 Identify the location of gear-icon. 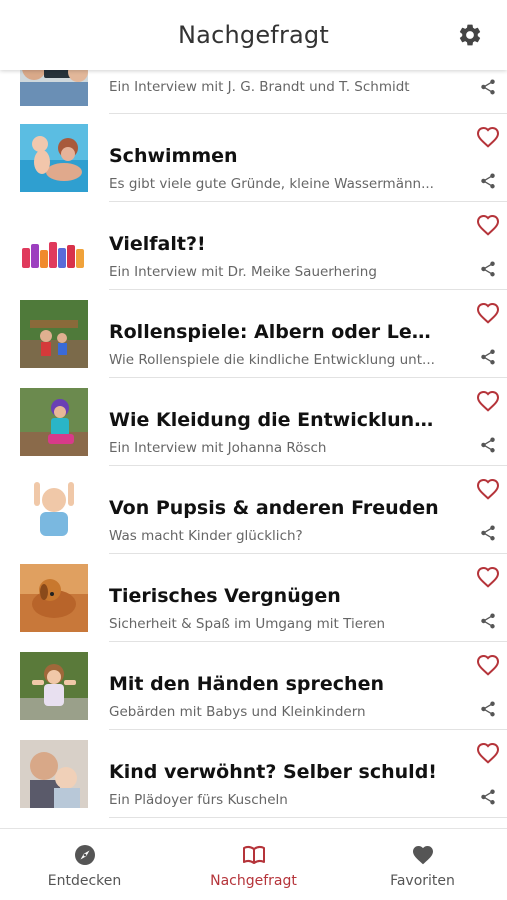
(470, 35).